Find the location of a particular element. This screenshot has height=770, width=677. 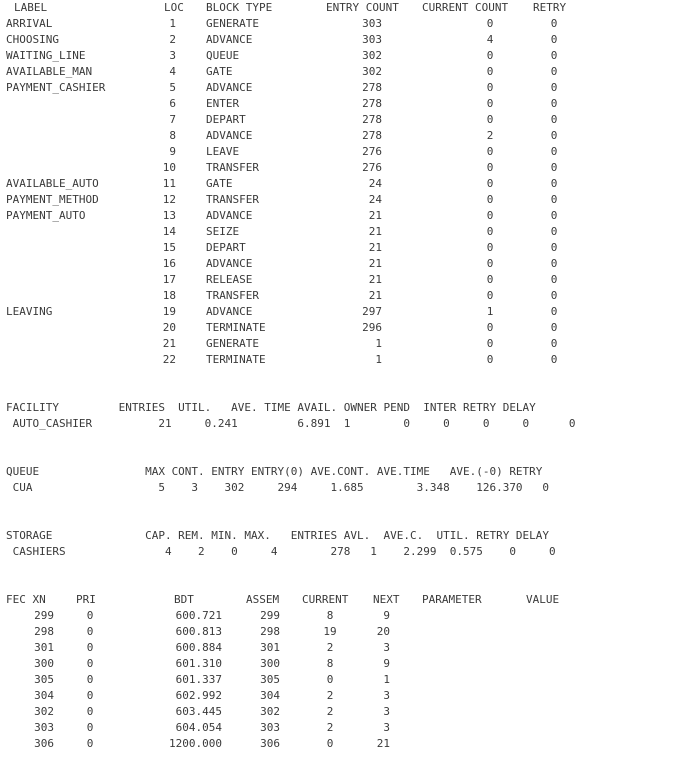

block-label: AVAILABLE_MAN is located at coordinates (49, 71).